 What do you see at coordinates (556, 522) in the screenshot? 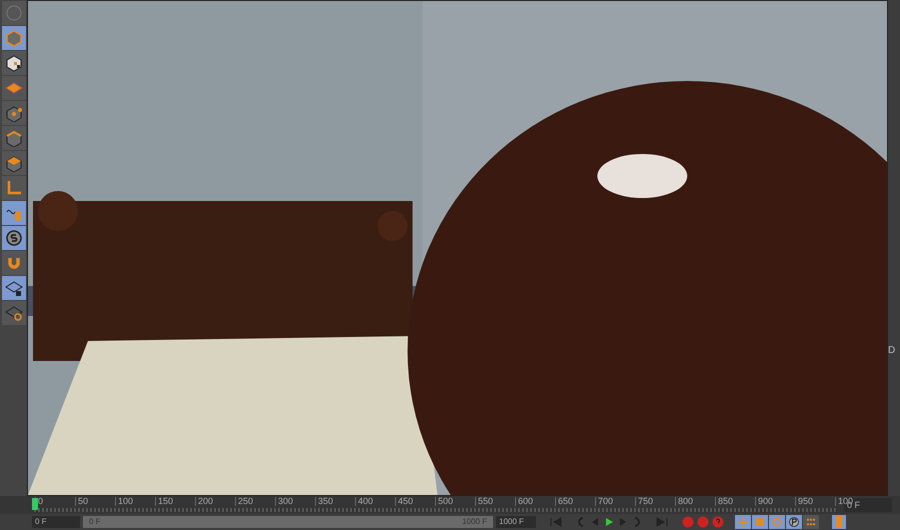
I see `go-to-start-icon` at bounding box center [556, 522].